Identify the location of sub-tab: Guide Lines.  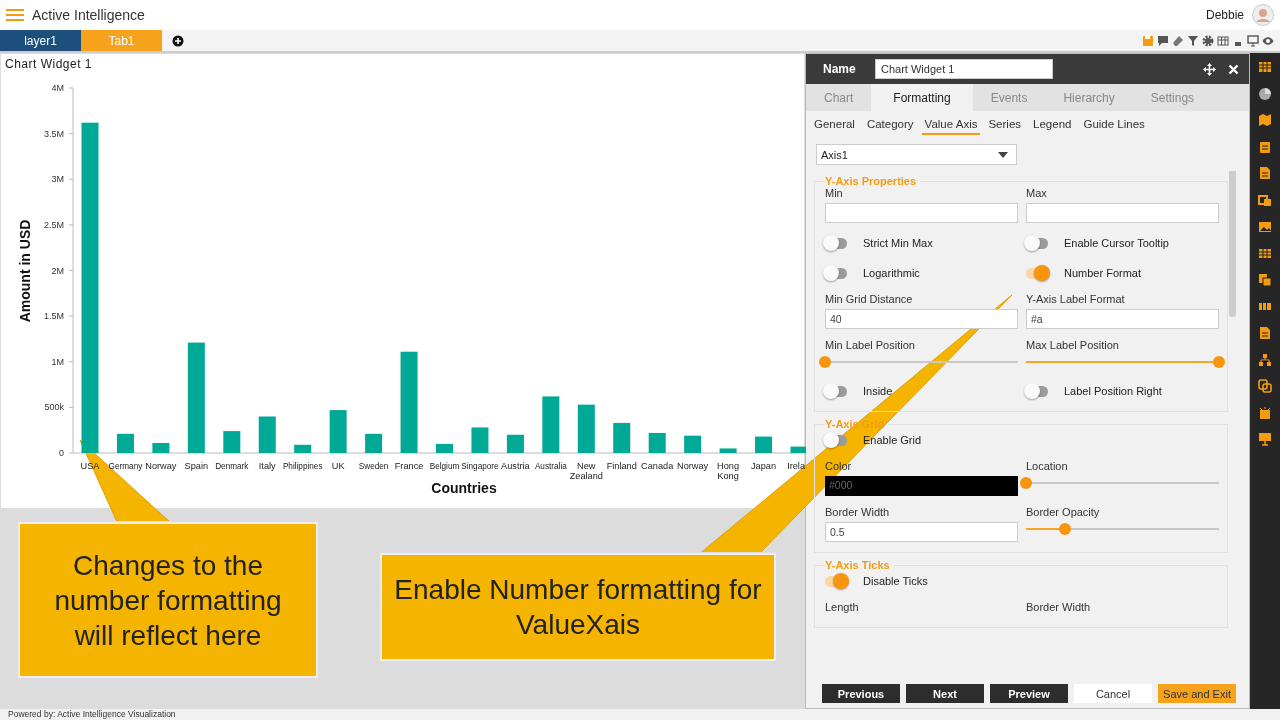
(1114, 125).